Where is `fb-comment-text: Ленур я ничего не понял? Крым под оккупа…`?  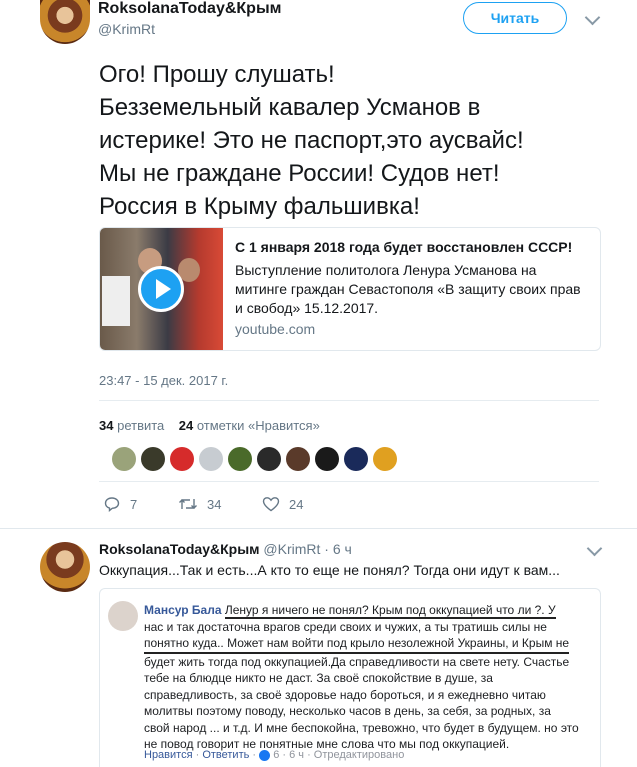
fb-comment-text: Ленур я ничего не понял? Крым под оккупа… is located at coordinates (390, 611).